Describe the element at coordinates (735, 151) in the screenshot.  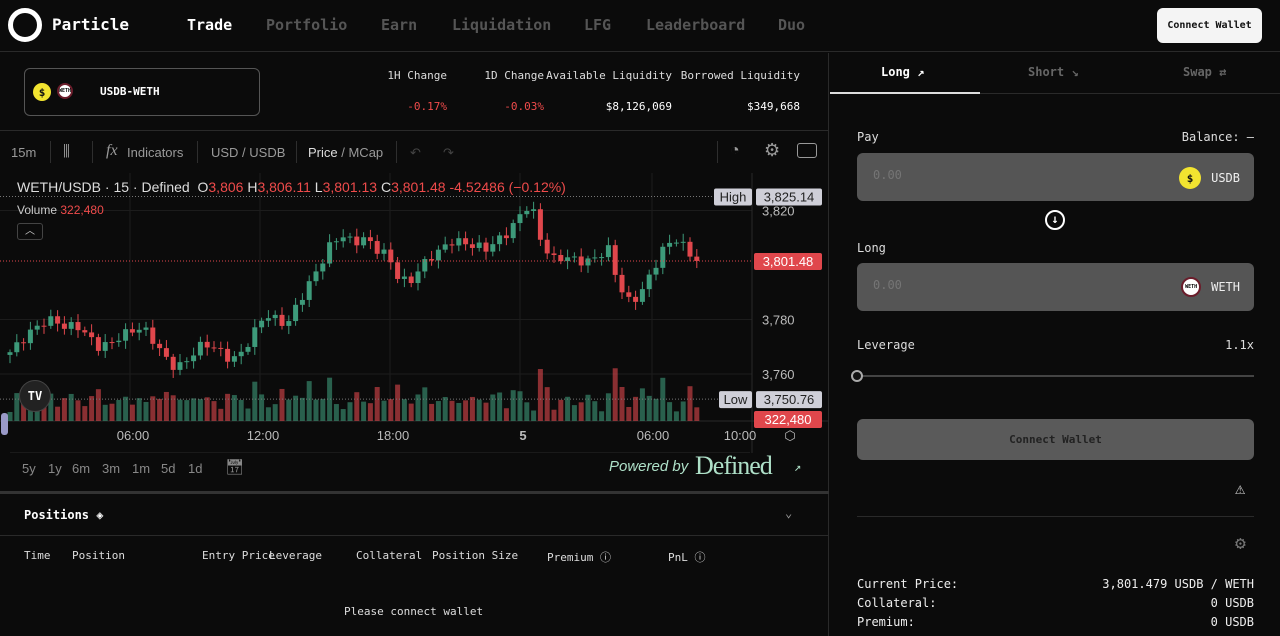
I see `alert-icon: ◔` at that location.